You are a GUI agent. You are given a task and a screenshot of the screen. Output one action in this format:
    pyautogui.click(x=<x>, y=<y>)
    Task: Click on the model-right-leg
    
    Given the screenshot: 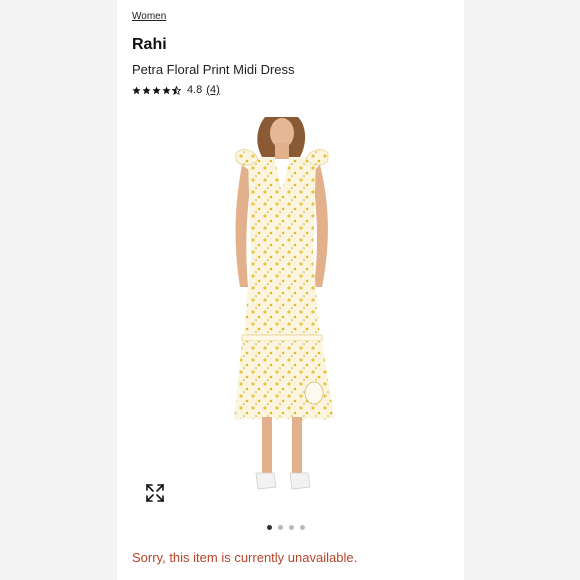 What is the action you would take?
    pyautogui.click(x=297, y=446)
    